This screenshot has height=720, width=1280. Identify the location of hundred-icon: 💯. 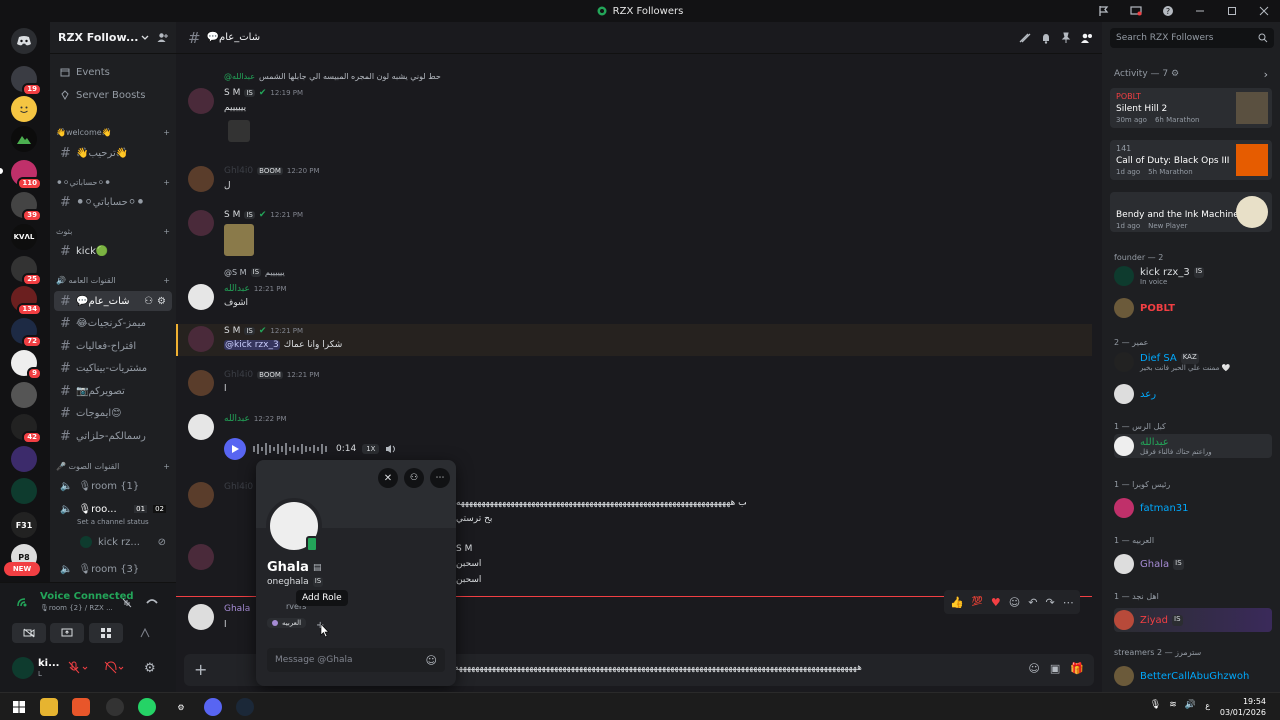
(977, 602).